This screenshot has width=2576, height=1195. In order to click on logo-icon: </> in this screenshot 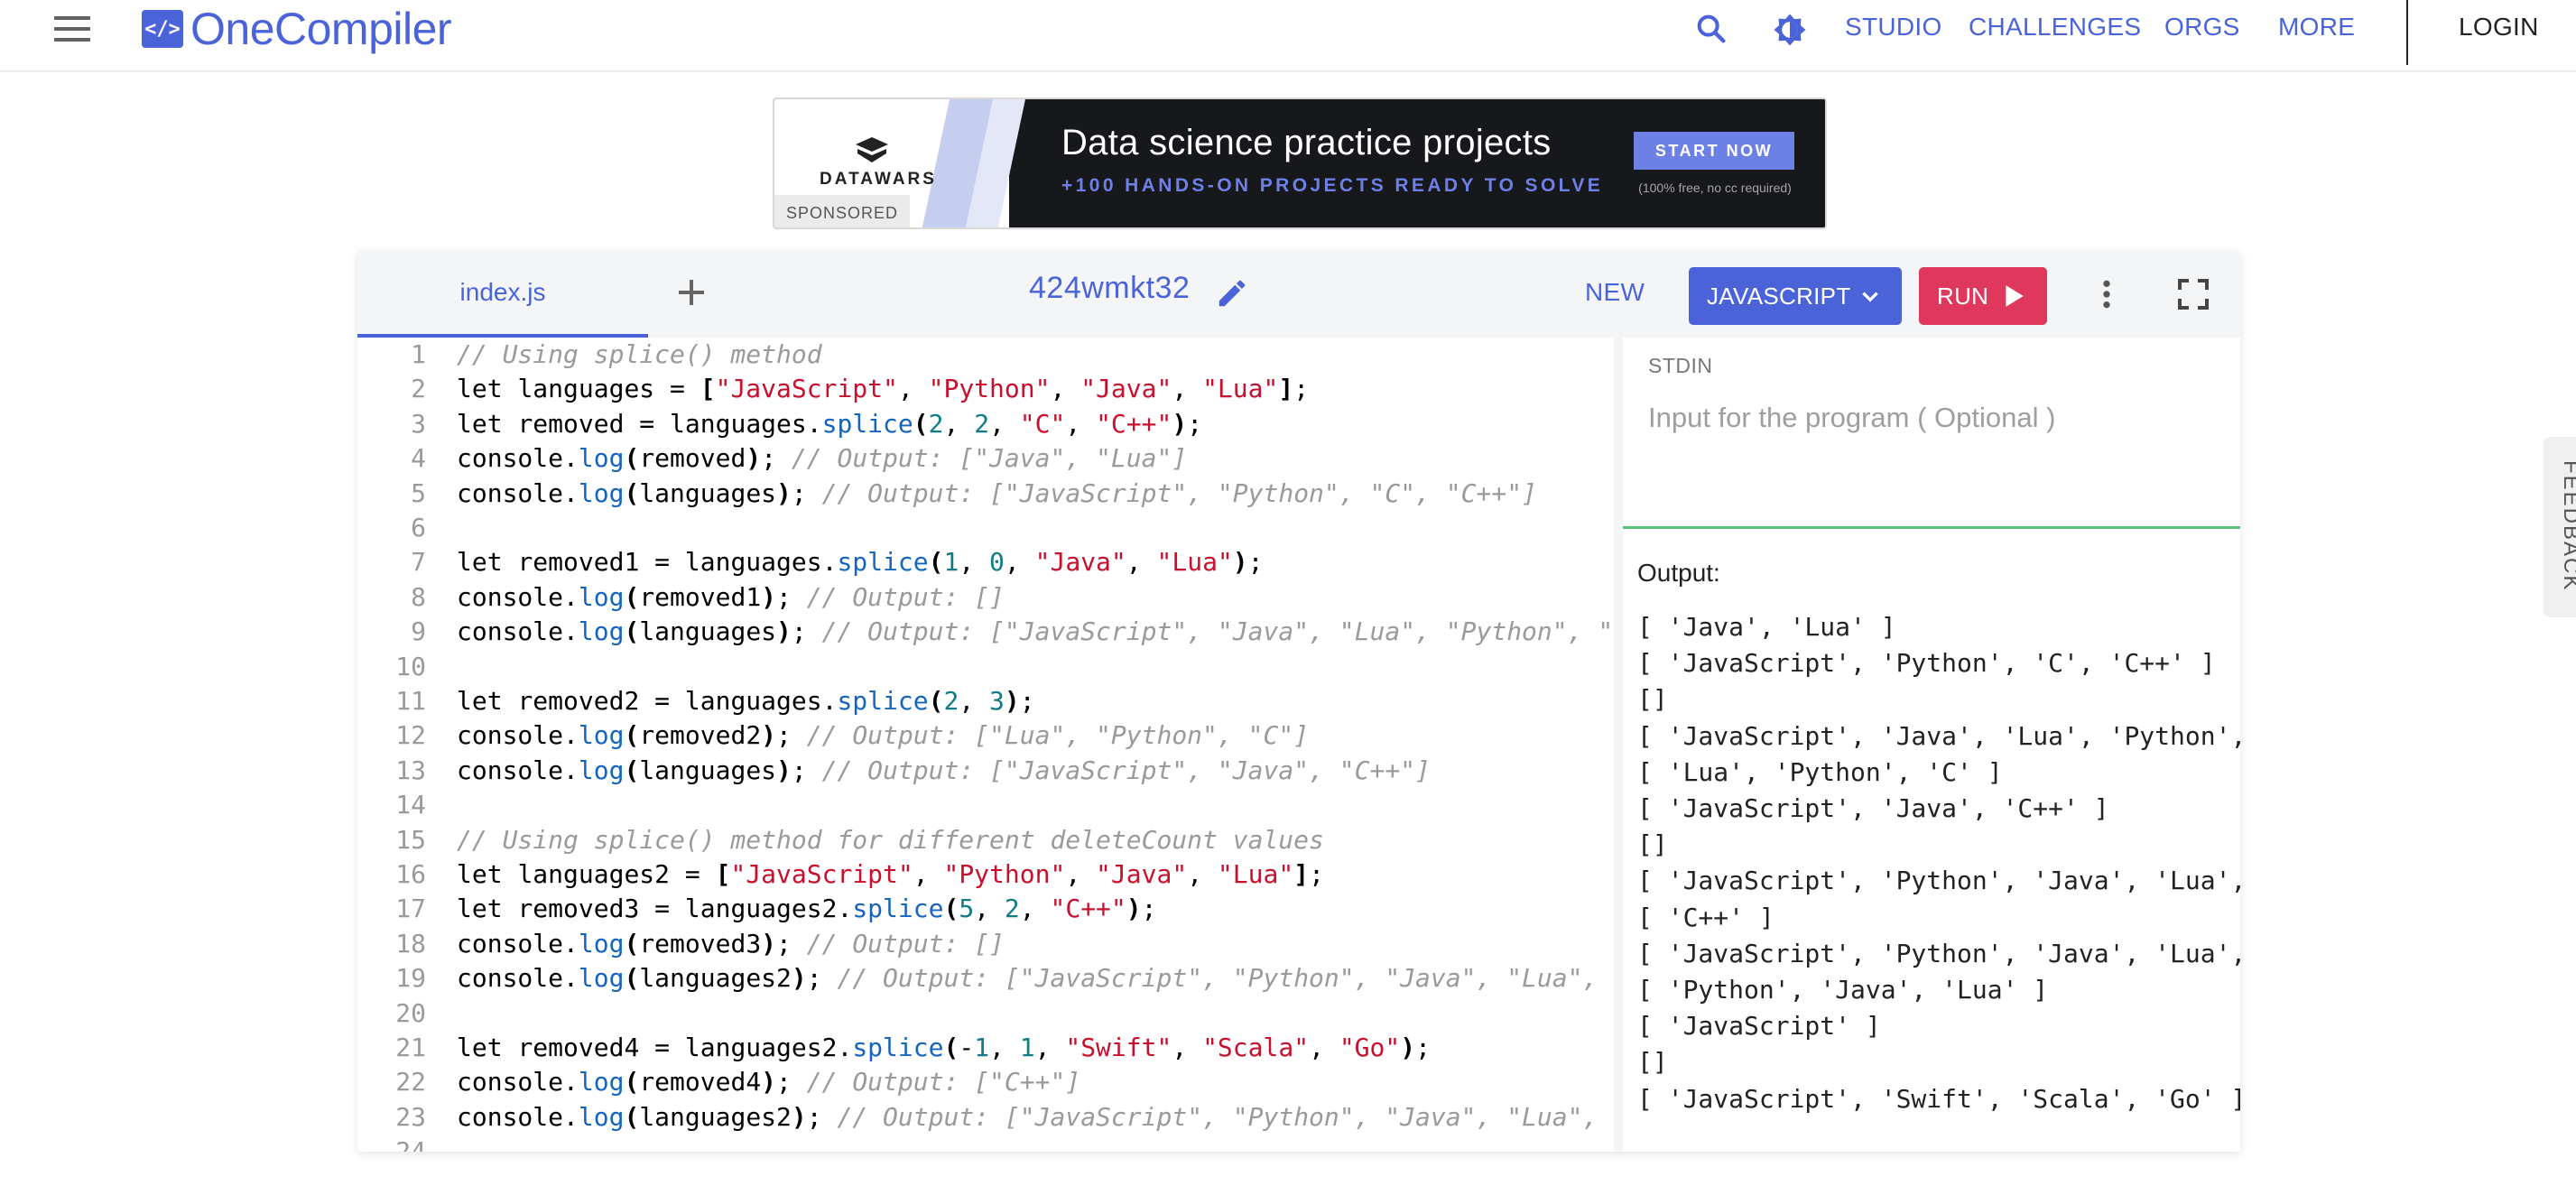, I will do `click(162, 29)`.